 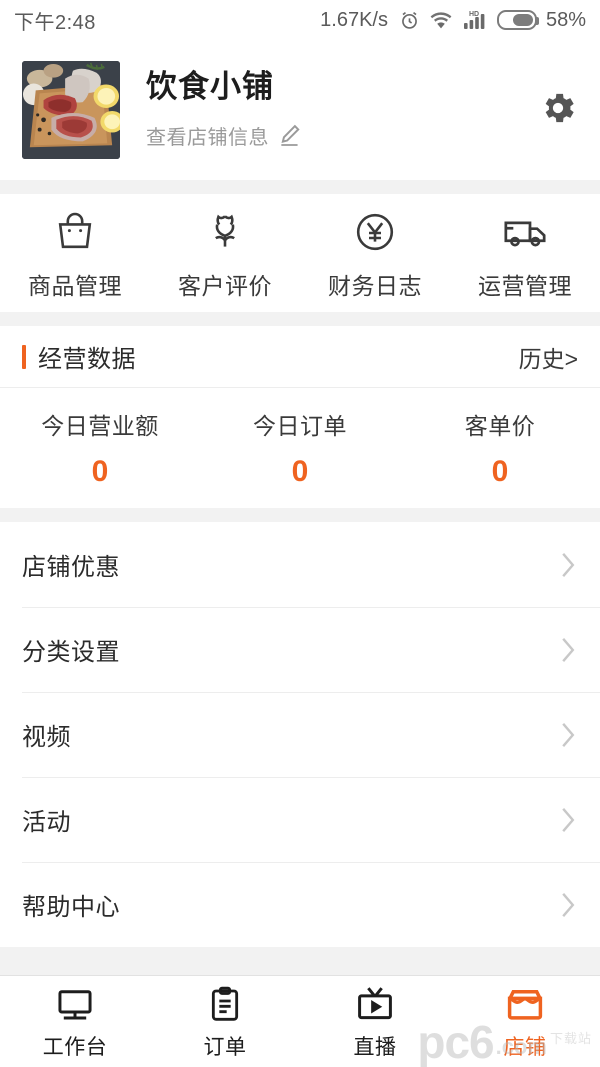 What do you see at coordinates (75, 1047) in the screenshot?
I see `tab-label: 工作台` at bounding box center [75, 1047].